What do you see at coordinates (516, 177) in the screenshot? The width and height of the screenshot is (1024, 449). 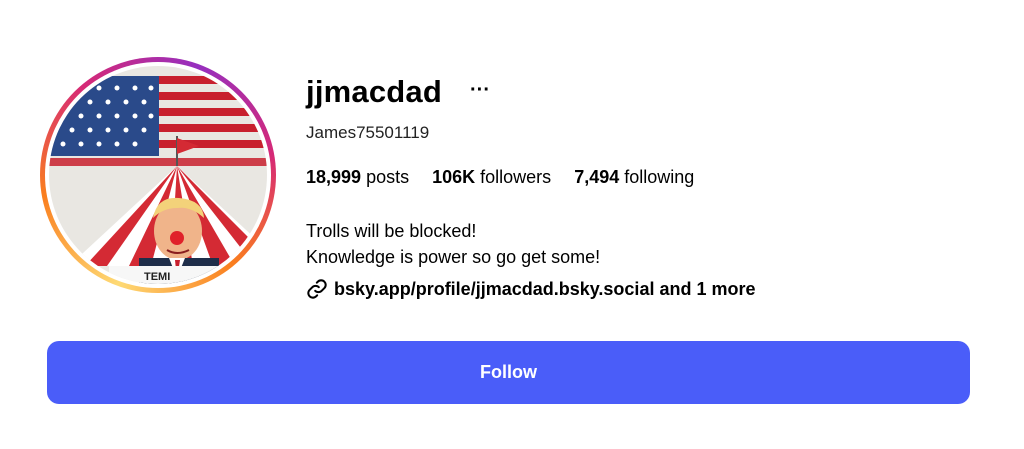 I see `followers-label: followers` at bounding box center [516, 177].